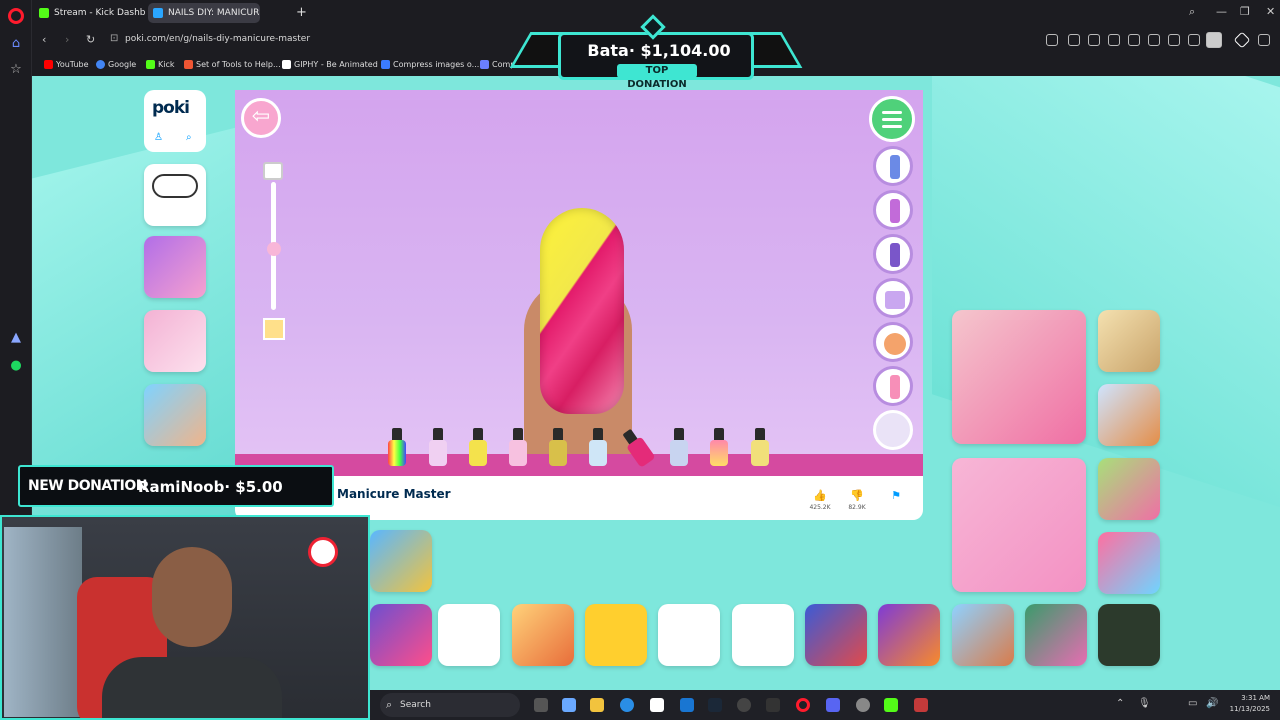  I want to click on volume-icon: 🔊, so click(1212, 703).